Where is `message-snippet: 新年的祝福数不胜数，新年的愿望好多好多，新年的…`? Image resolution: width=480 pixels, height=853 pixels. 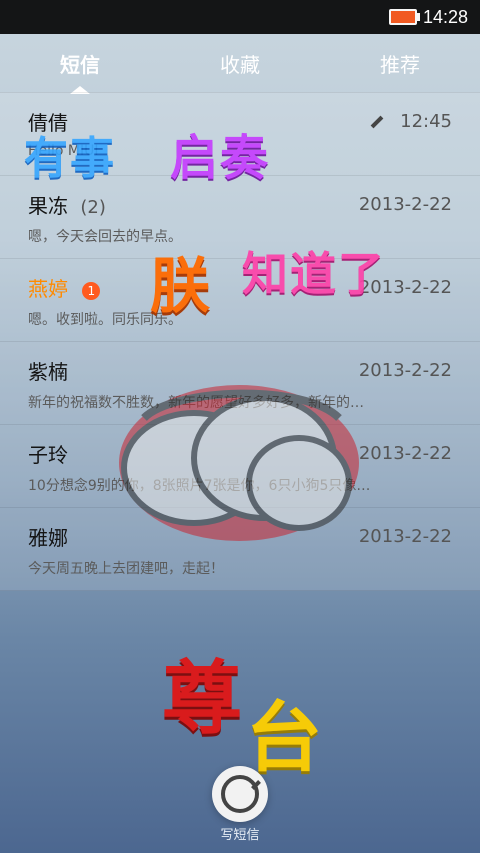
message-snippet: 新年的祝福数不胜数，新年的愿望好多好多，新年的… is located at coordinates (196, 403).